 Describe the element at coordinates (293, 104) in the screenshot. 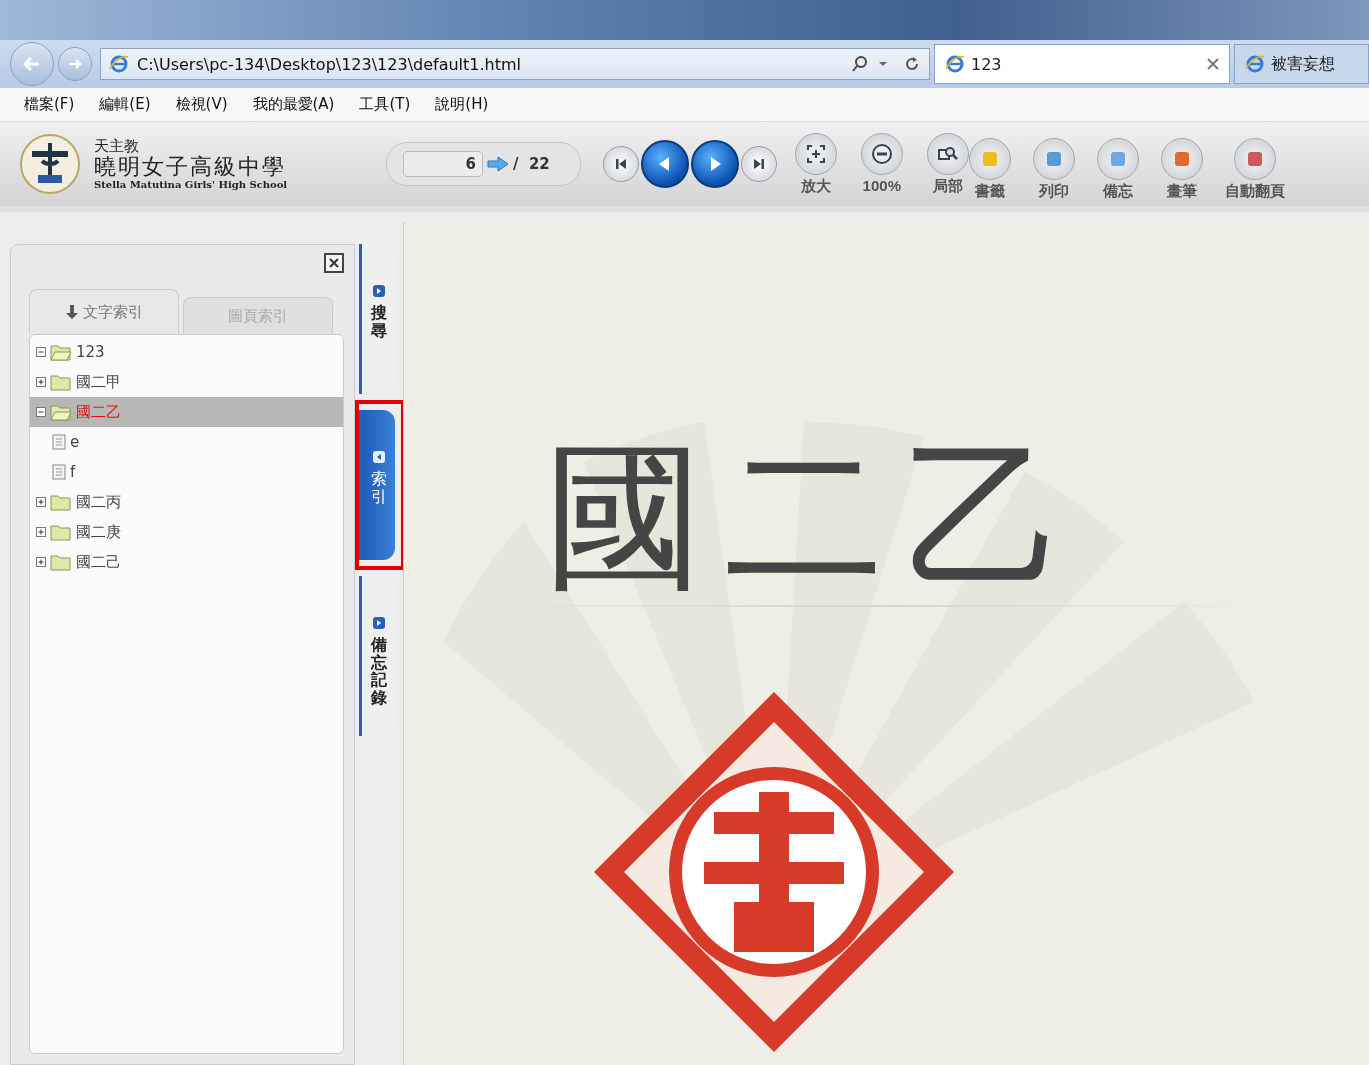

I see `menu-item: 我的最愛(A)` at that location.